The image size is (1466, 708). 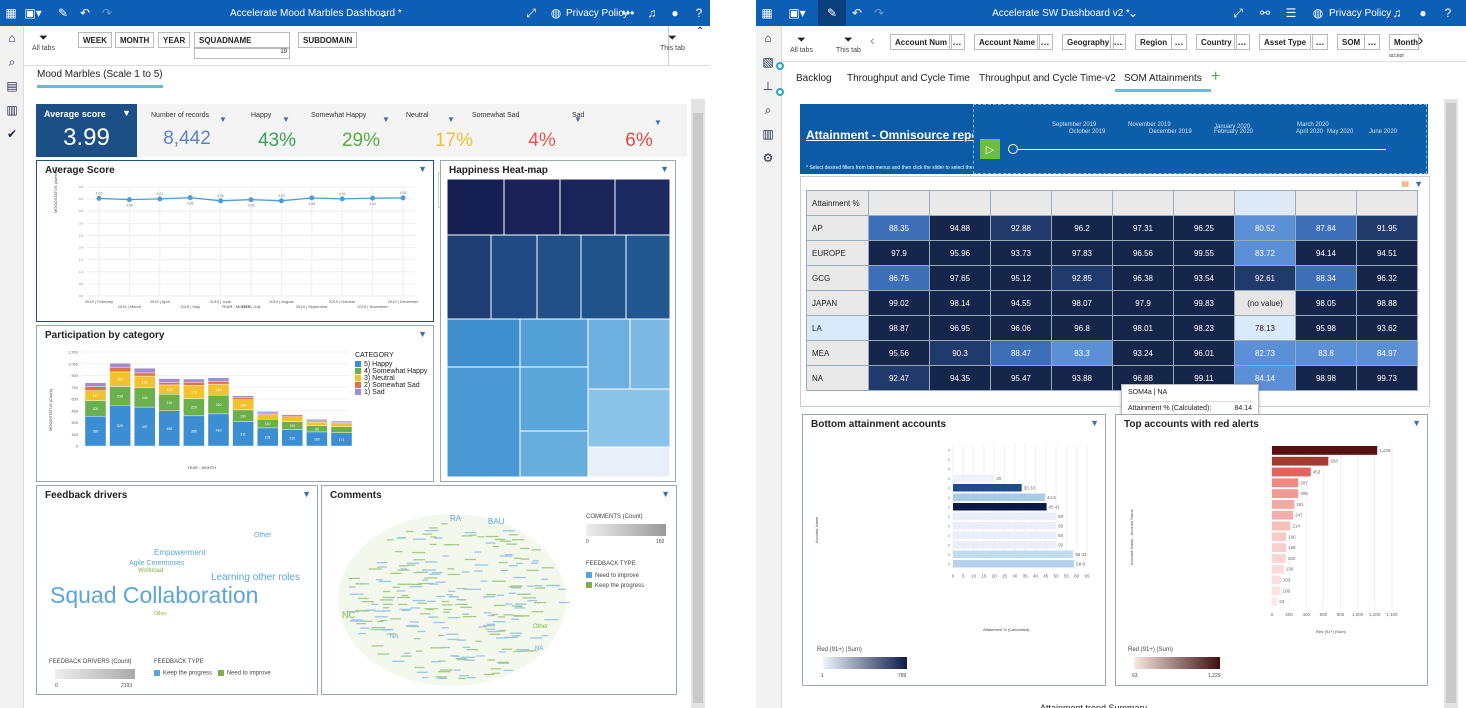 I want to click on table-cell: 98.87, so click(x=899, y=328).